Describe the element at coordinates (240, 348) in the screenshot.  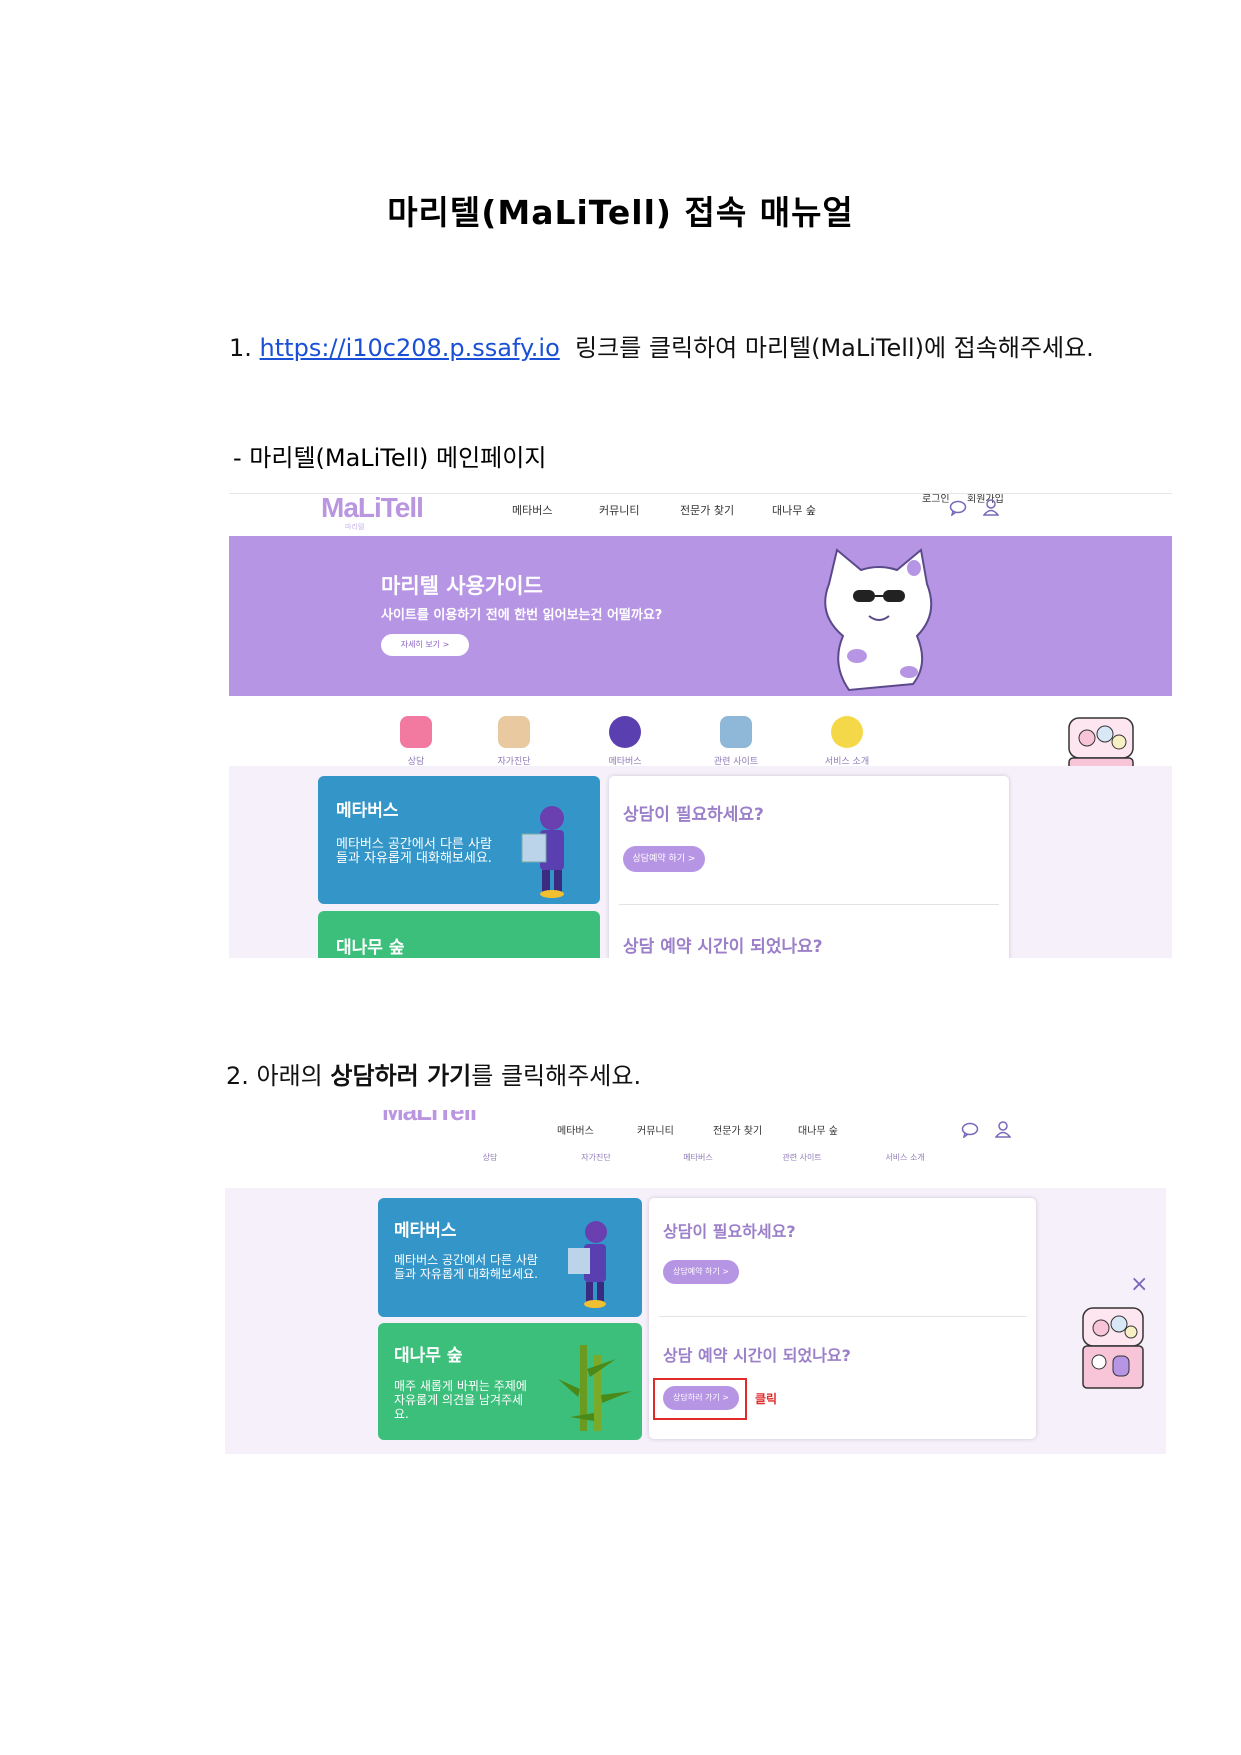
I see `step-1-number: 1.` at that location.